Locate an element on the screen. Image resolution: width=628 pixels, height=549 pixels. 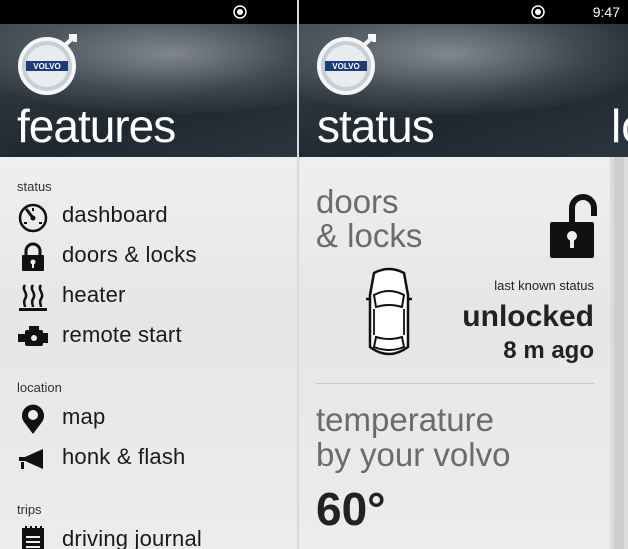
menu-item-label: honk & flash is located at coordinates (124, 456).